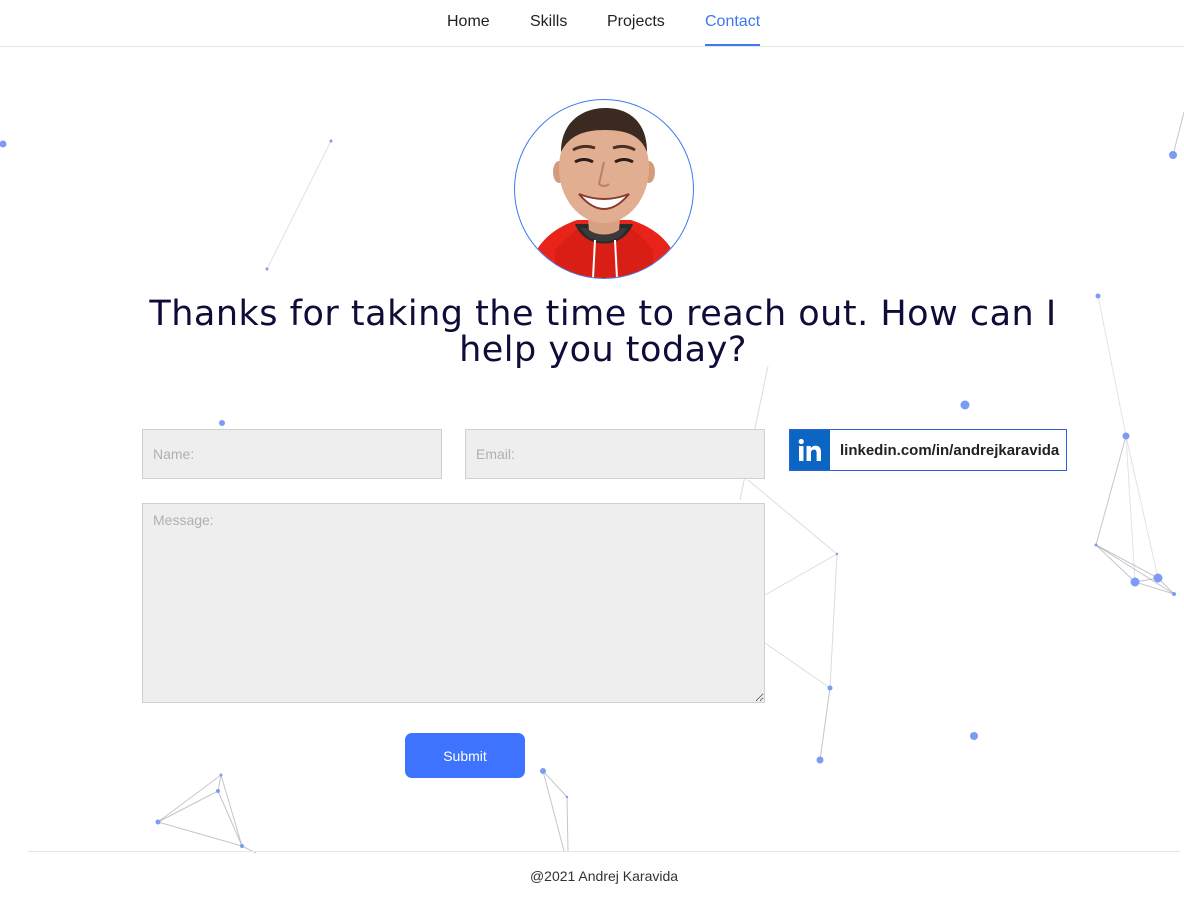 The height and width of the screenshot is (900, 1184). I want to click on nav-skills-link: Skills, so click(548, 22).